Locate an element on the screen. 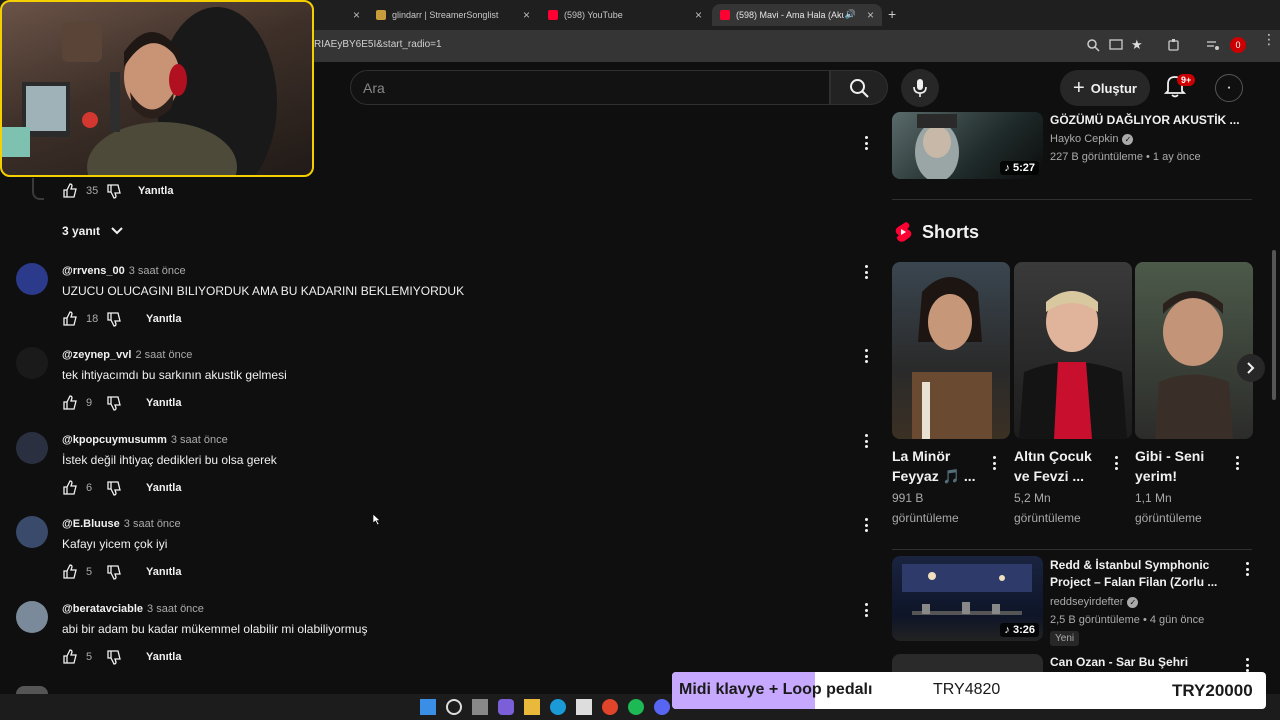  search-icon is located at coordinates (454, 707).